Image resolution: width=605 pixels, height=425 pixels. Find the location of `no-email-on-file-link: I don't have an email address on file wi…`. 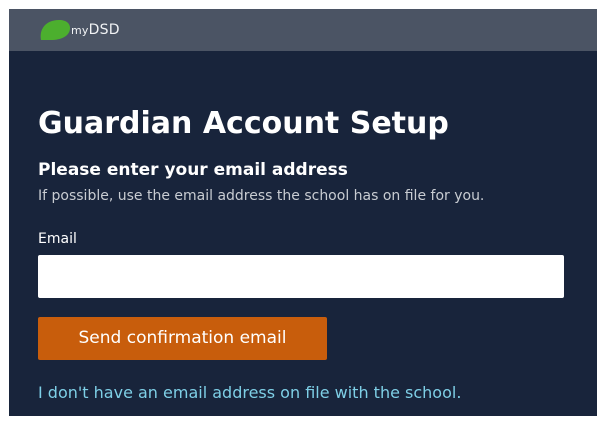

no-email-on-file-link: I don't have an email address on file wi… is located at coordinates (249, 393).